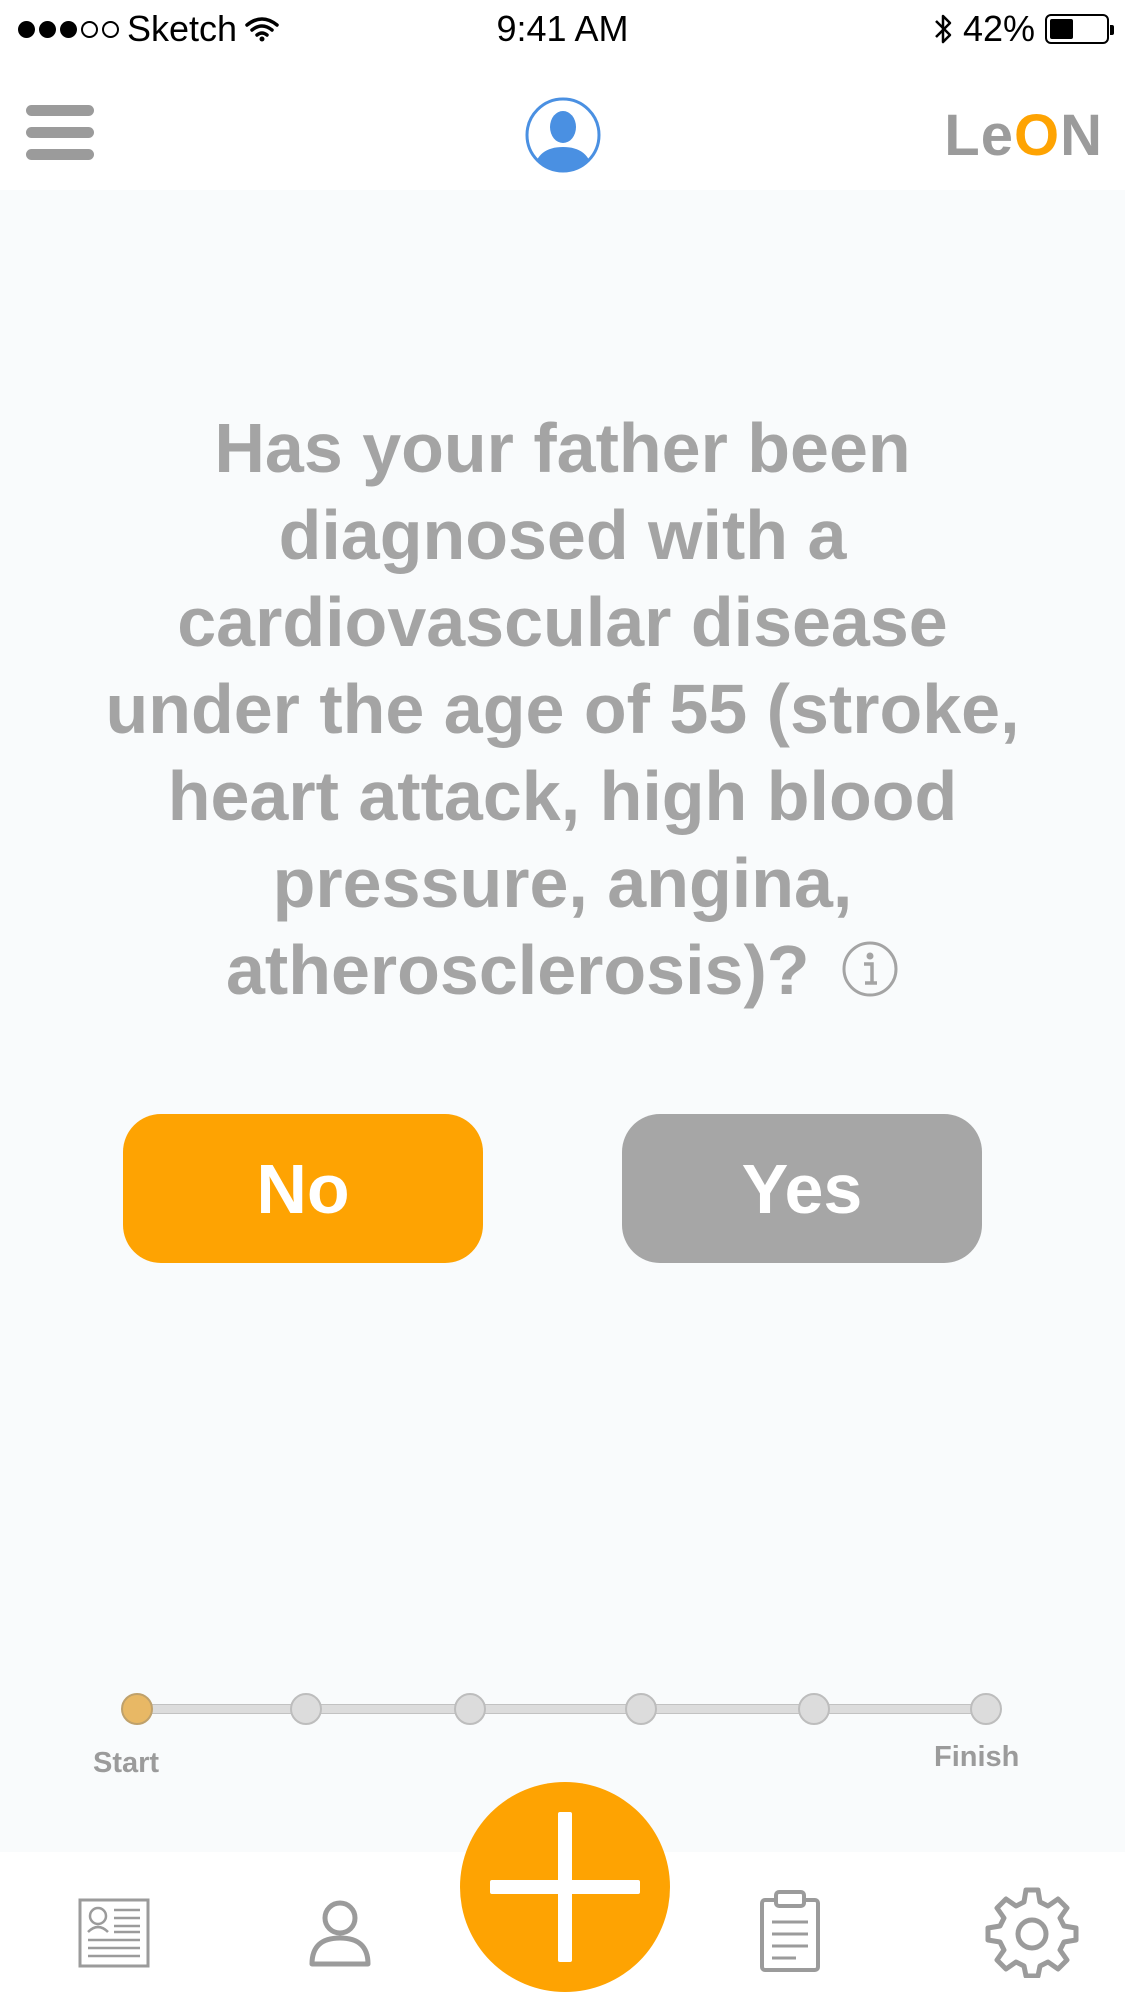 The width and height of the screenshot is (1125, 2001). What do you see at coordinates (1032, 1930) in the screenshot?
I see `settings-icon` at bounding box center [1032, 1930].